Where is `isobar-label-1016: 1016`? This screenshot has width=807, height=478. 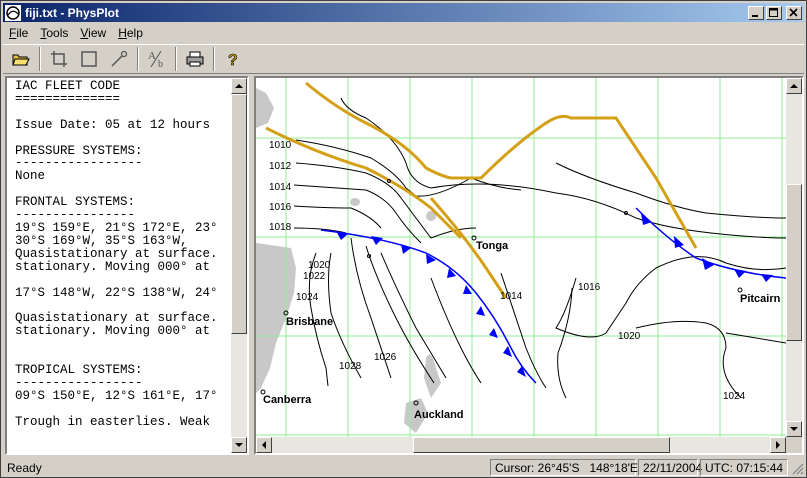 isobar-label-1016: 1016 is located at coordinates (280, 207).